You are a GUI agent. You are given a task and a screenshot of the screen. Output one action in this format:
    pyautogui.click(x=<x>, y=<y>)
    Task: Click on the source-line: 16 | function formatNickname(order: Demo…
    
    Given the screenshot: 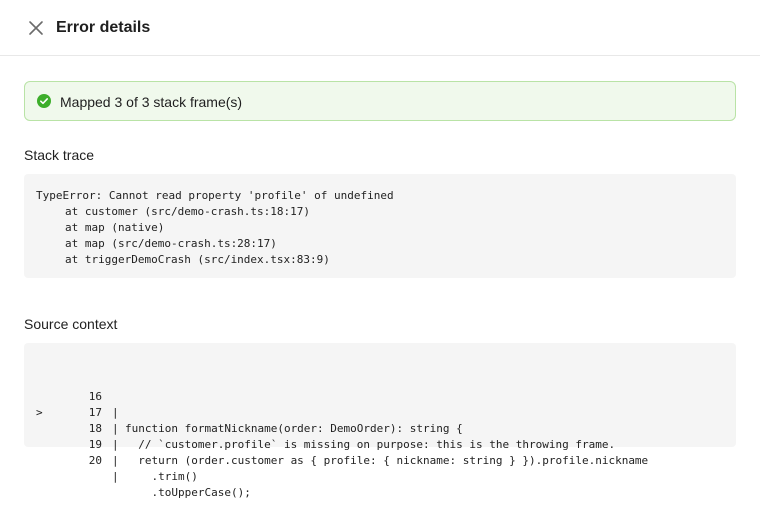 What is the action you would take?
    pyautogui.click(x=380, y=396)
    